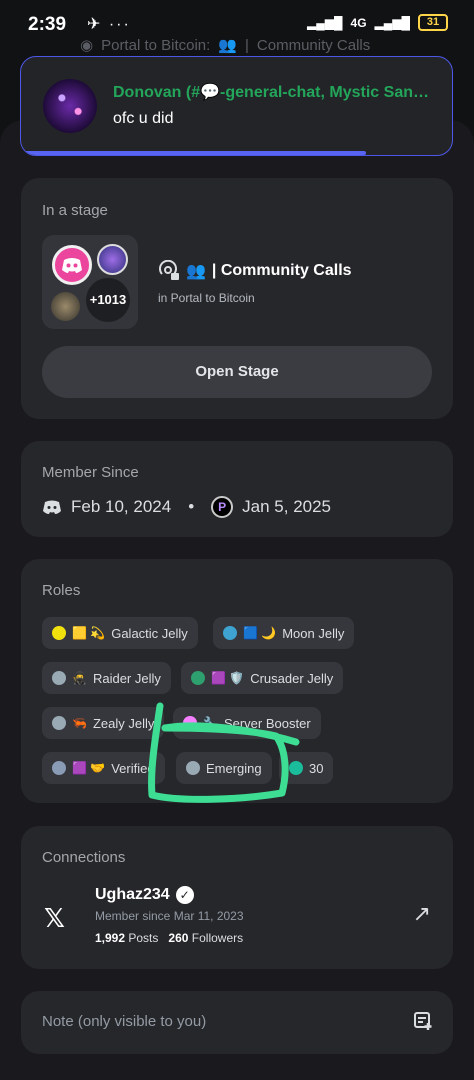 This screenshot has height=1080, width=474. I want to click on discord-avatar, so click(72, 265).